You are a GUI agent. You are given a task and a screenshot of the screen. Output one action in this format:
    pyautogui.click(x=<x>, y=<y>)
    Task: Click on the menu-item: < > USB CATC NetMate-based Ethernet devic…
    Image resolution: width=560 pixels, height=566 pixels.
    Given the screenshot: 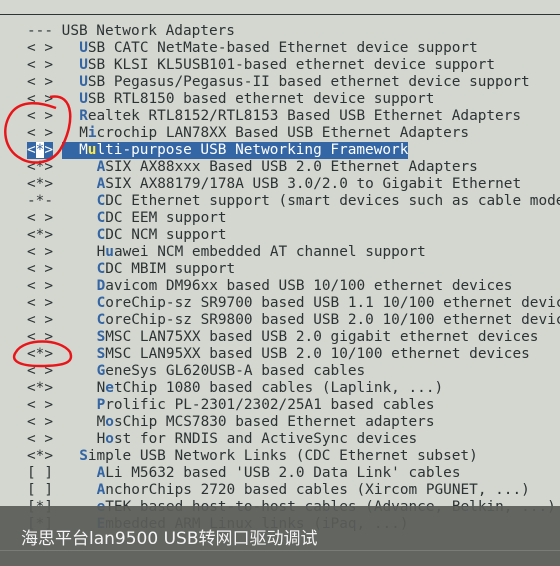 What is the action you would take?
    pyautogui.click(x=280, y=48)
    